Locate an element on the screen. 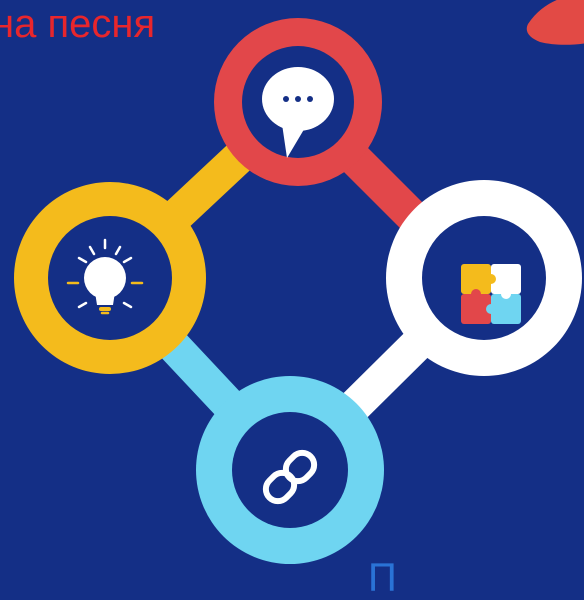 The height and width of the screenshot is (600, 584). footer-letter: П is located at coordinates (382, 578).